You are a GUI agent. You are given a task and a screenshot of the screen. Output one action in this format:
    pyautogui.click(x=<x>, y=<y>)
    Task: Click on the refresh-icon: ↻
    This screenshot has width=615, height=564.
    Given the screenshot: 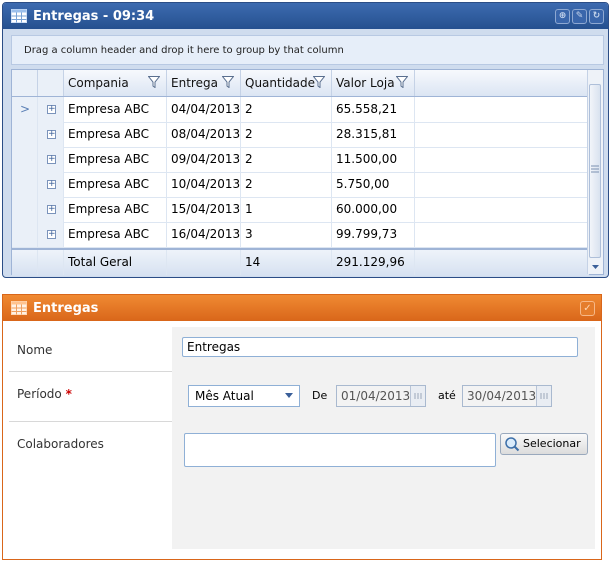 What is the action you would take?
    pyautogui.click(x=596, y=16)
    